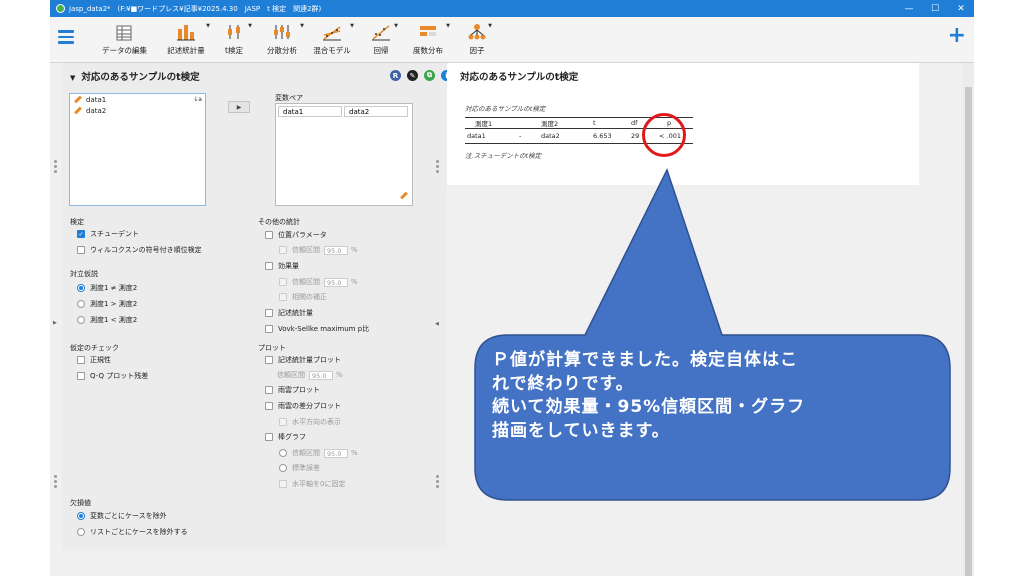  Describe the element at coordinates (124, 31) in the screenshot. I see `spreadsheet-icon` at that location.